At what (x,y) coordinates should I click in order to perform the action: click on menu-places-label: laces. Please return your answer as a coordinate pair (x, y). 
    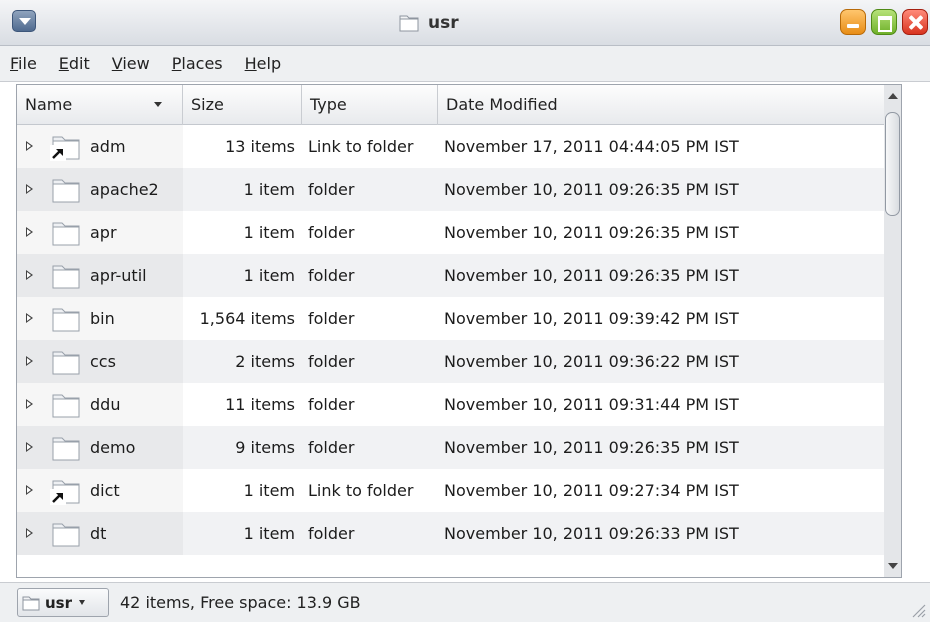
    Looking at the image, I should click on (202, 63).